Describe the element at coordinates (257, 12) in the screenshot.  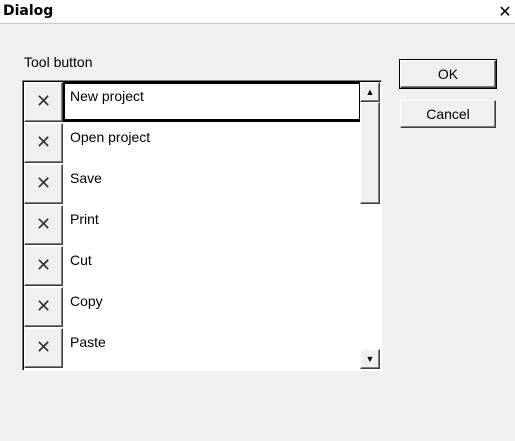
I see `title-bar: Dialog ✕` at that location.